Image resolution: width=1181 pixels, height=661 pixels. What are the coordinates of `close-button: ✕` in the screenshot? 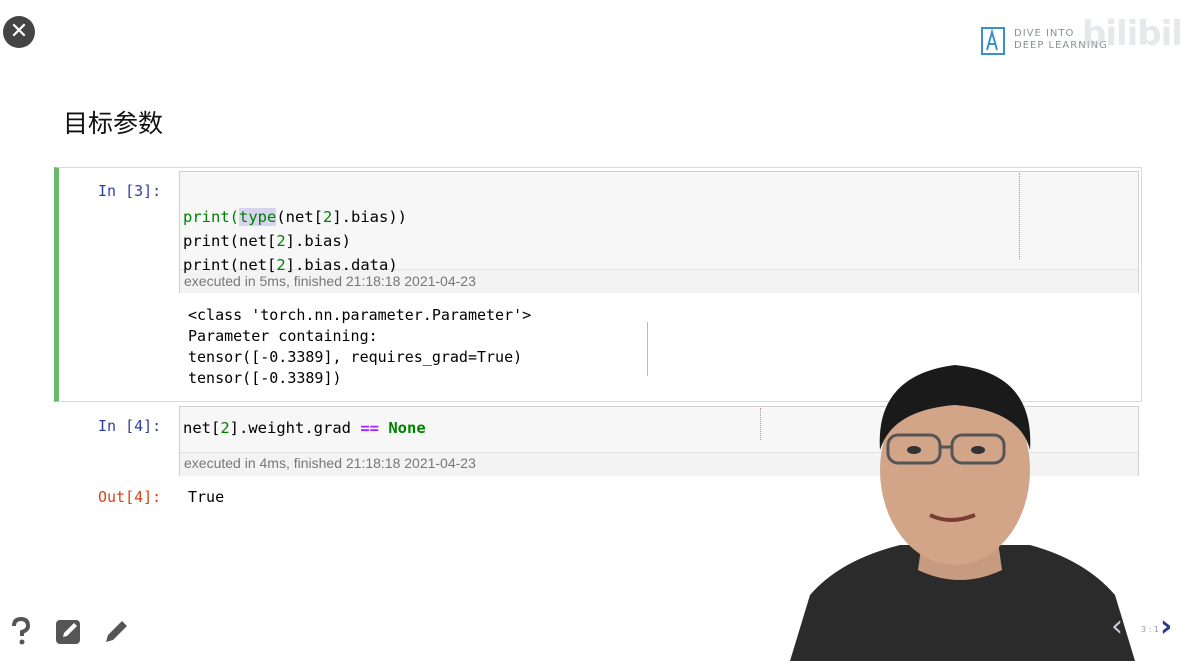 It's located at (19, 32).